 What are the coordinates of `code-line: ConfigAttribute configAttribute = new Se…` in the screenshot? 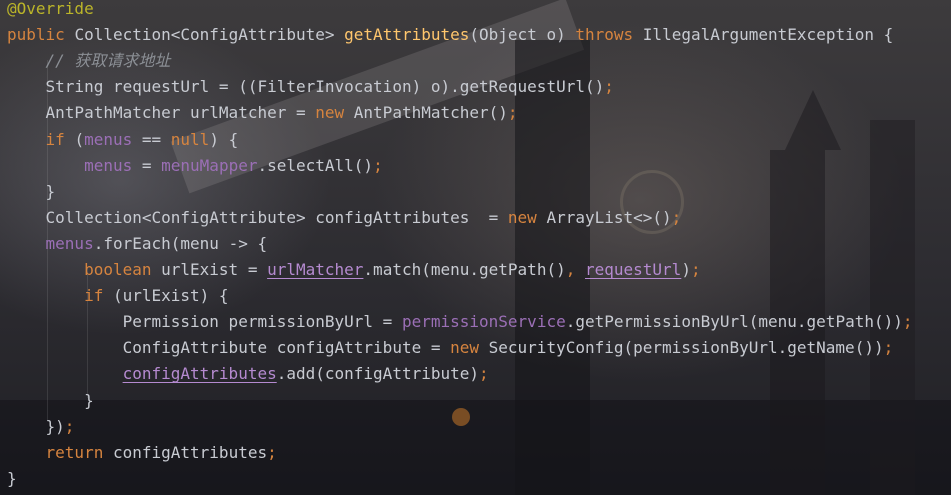 It's located at (450, 348).